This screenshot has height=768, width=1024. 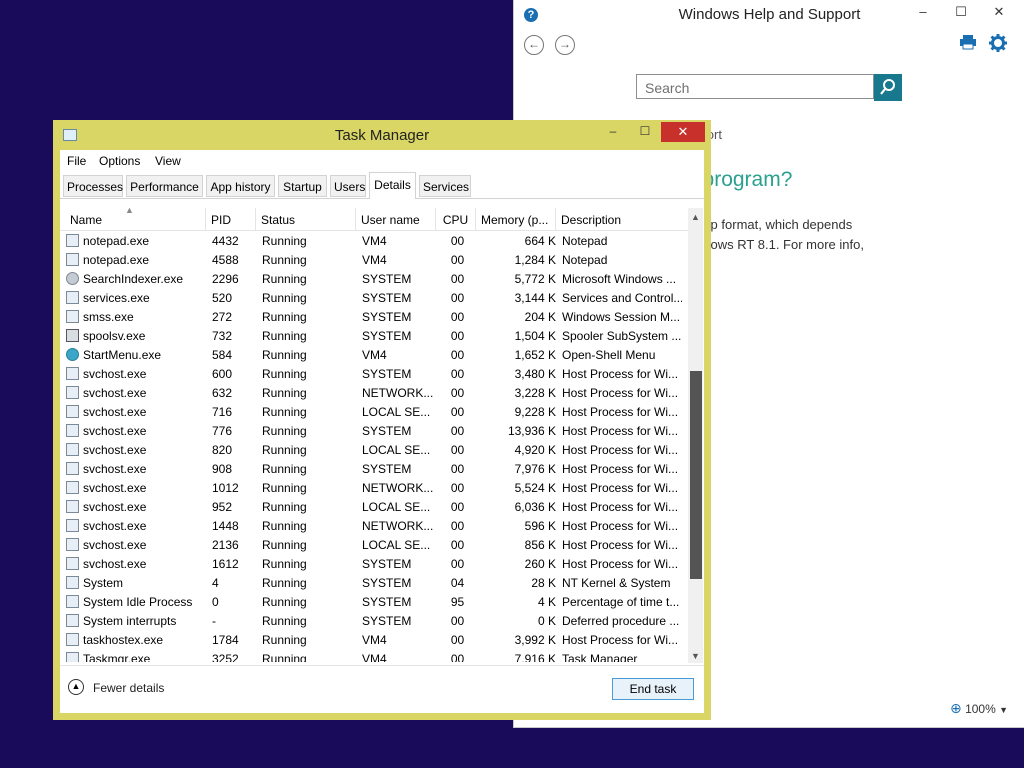 I want to click on process-pid: 4, so click(x=215, y=583).